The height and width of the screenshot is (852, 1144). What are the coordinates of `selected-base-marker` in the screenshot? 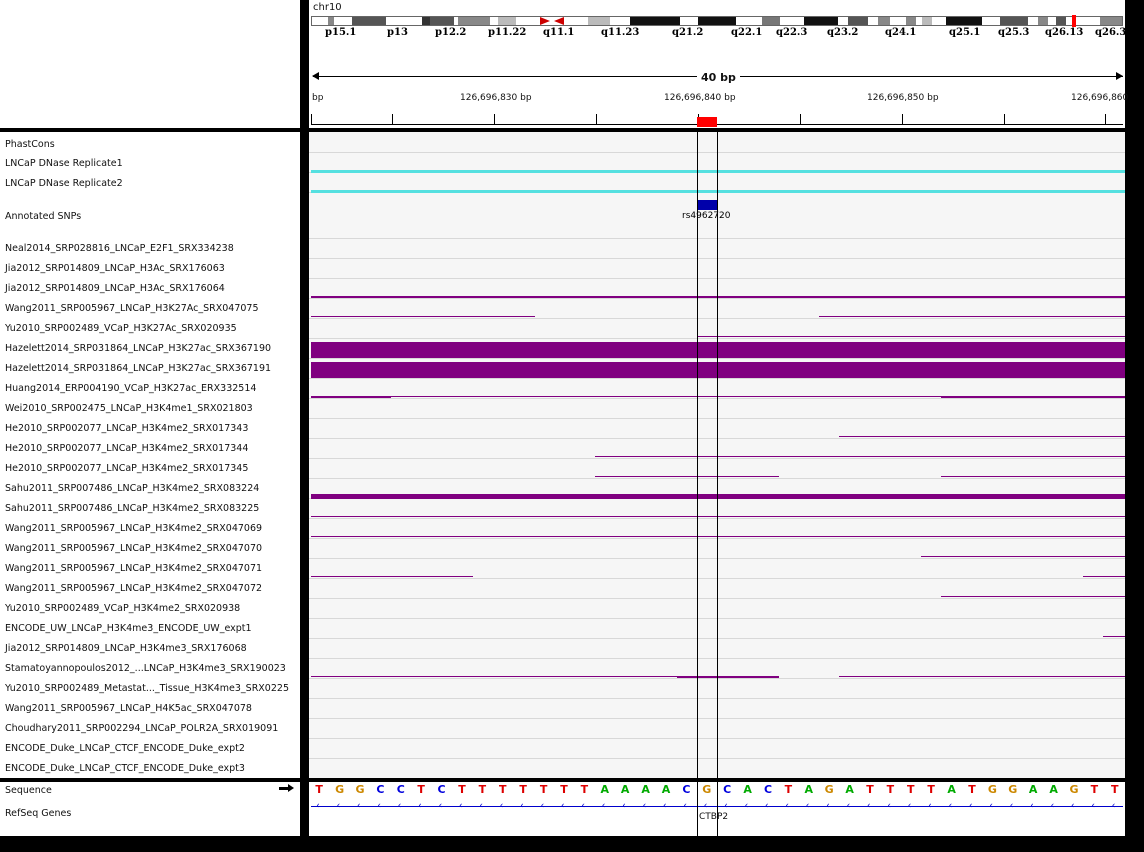 It's located at (707, 122).